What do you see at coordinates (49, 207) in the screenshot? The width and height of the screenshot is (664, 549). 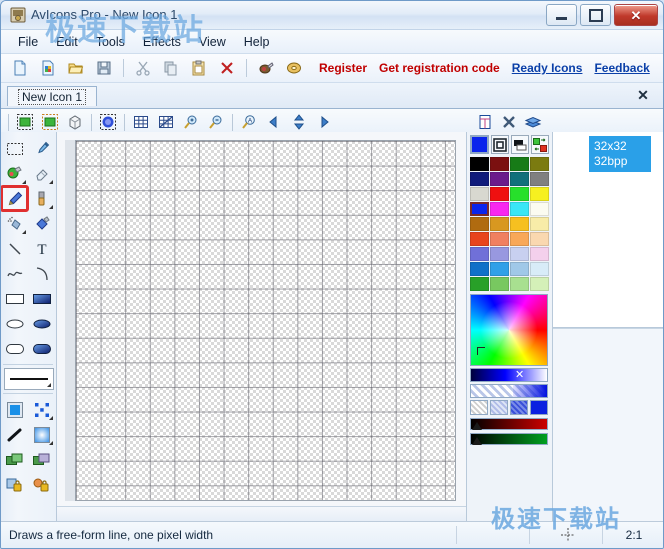 I see `brush-tool-submenu-arrow` at bounding box center [49, 207].